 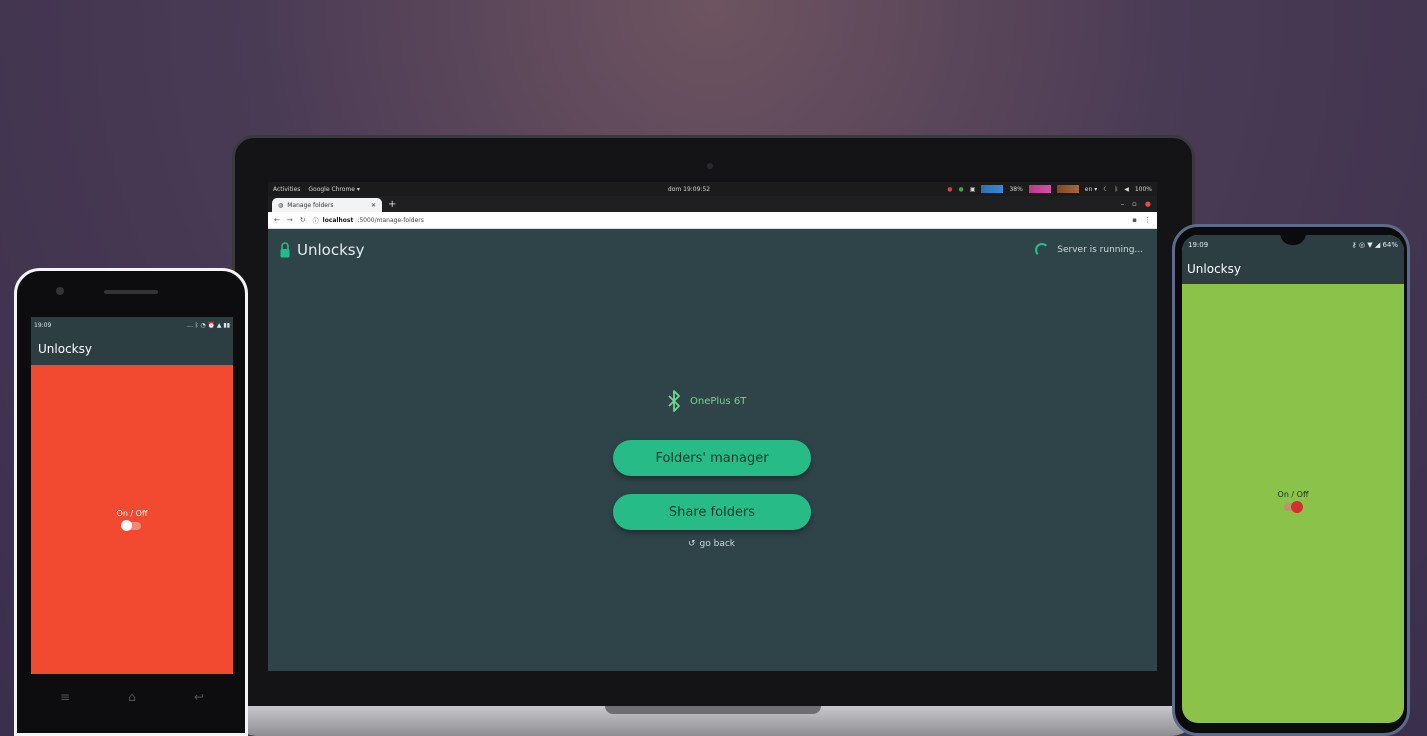 I want to click on right-phone-toggle-label: On / Off, so click(x=1293, y=494).